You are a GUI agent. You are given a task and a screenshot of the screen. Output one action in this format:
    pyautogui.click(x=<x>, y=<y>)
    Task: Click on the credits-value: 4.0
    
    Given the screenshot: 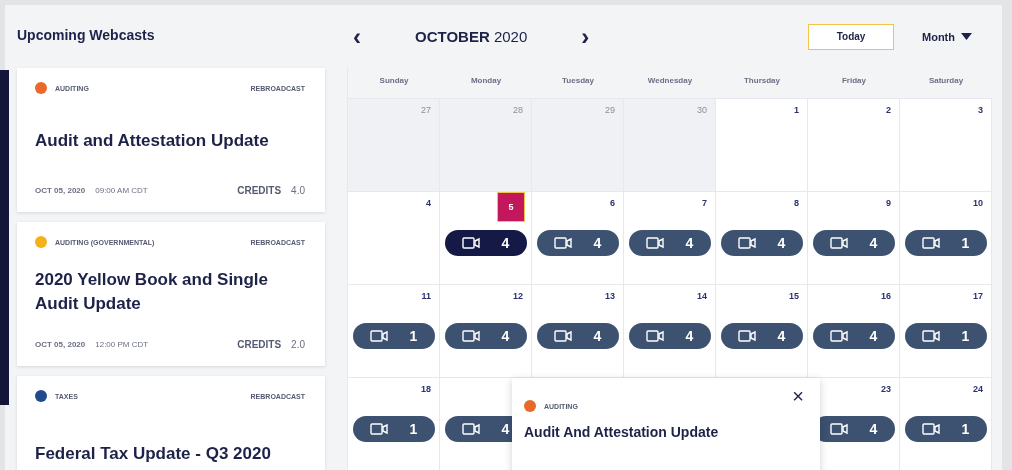 What is the action you would take?
    pyautogui.click(x=298, y=190)
    